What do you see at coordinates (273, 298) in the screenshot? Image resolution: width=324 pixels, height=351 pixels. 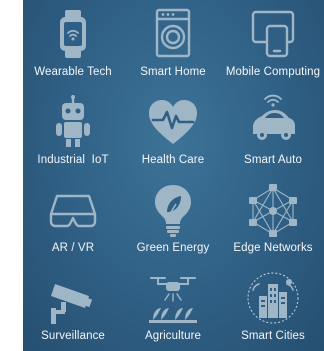 I see `city-network-icon` at bounding box center [273, 298].